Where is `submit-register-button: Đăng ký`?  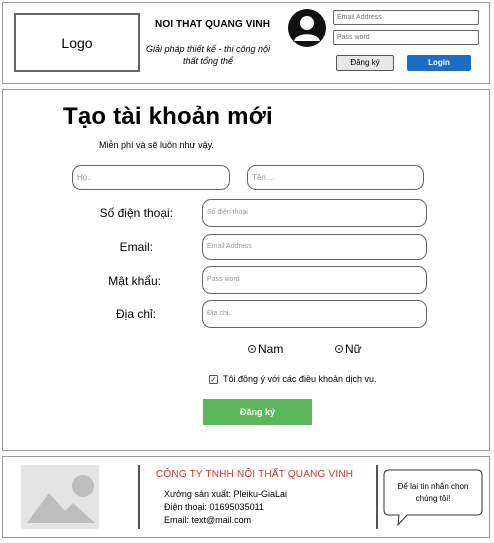 submit-register-button: Đăng ký is located at coordinates (257, 412).